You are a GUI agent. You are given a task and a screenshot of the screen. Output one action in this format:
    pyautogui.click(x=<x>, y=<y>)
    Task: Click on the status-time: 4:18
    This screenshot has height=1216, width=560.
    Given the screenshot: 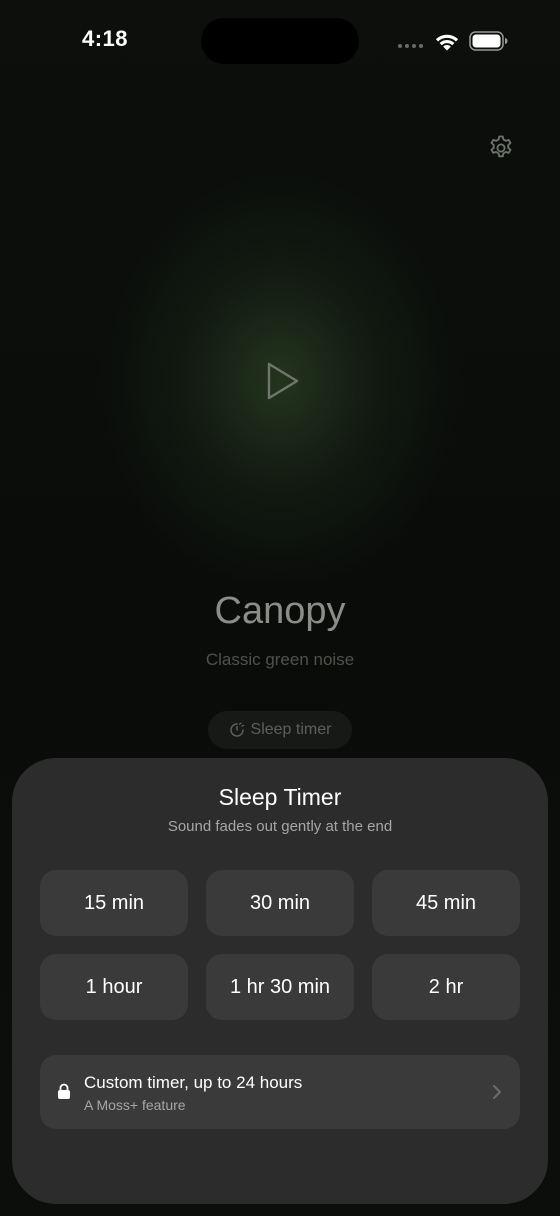 What is the action you would take?
    pyautogui.click(x=105, y=38)
    